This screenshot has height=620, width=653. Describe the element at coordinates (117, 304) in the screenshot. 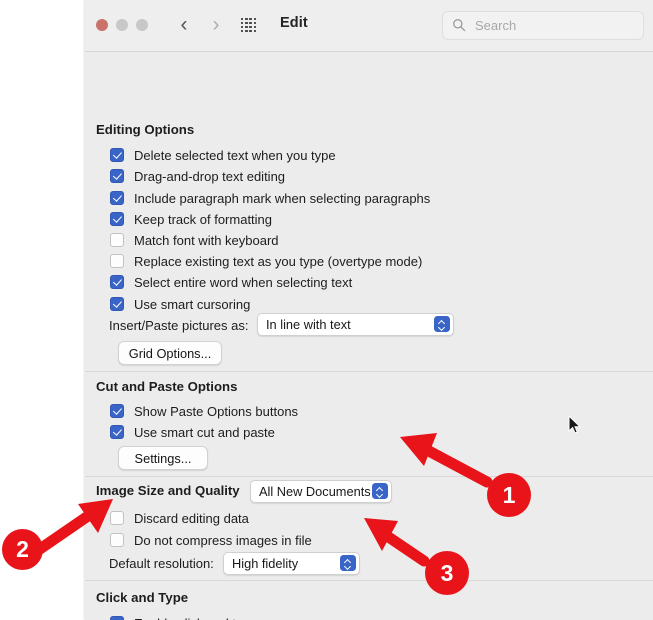

I see `checkbox-use-smart-cursoring` at that location.